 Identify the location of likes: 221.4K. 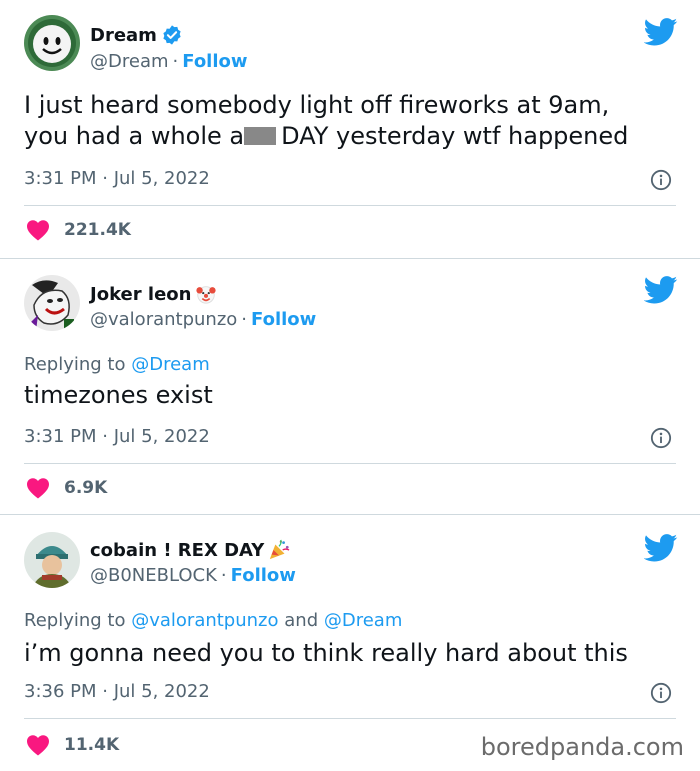
(78, 230).